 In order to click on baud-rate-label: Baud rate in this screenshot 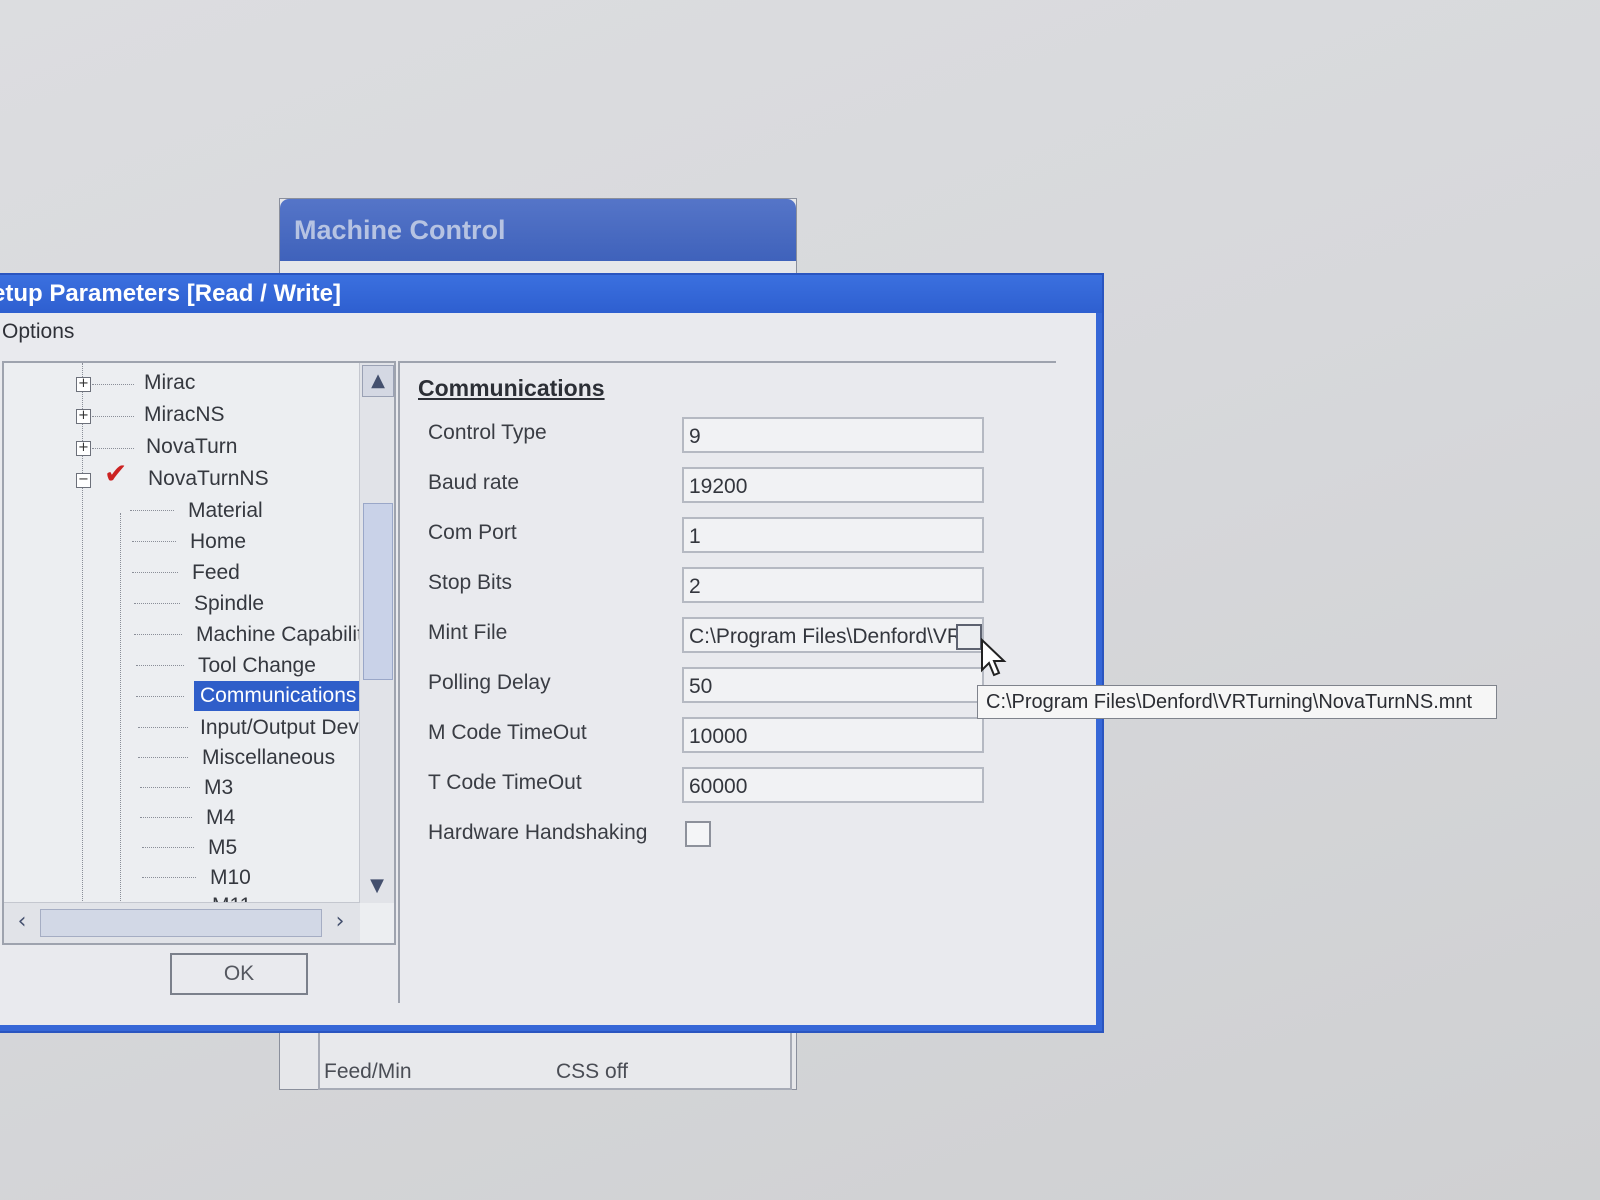, I will do `click(474, 482)`.